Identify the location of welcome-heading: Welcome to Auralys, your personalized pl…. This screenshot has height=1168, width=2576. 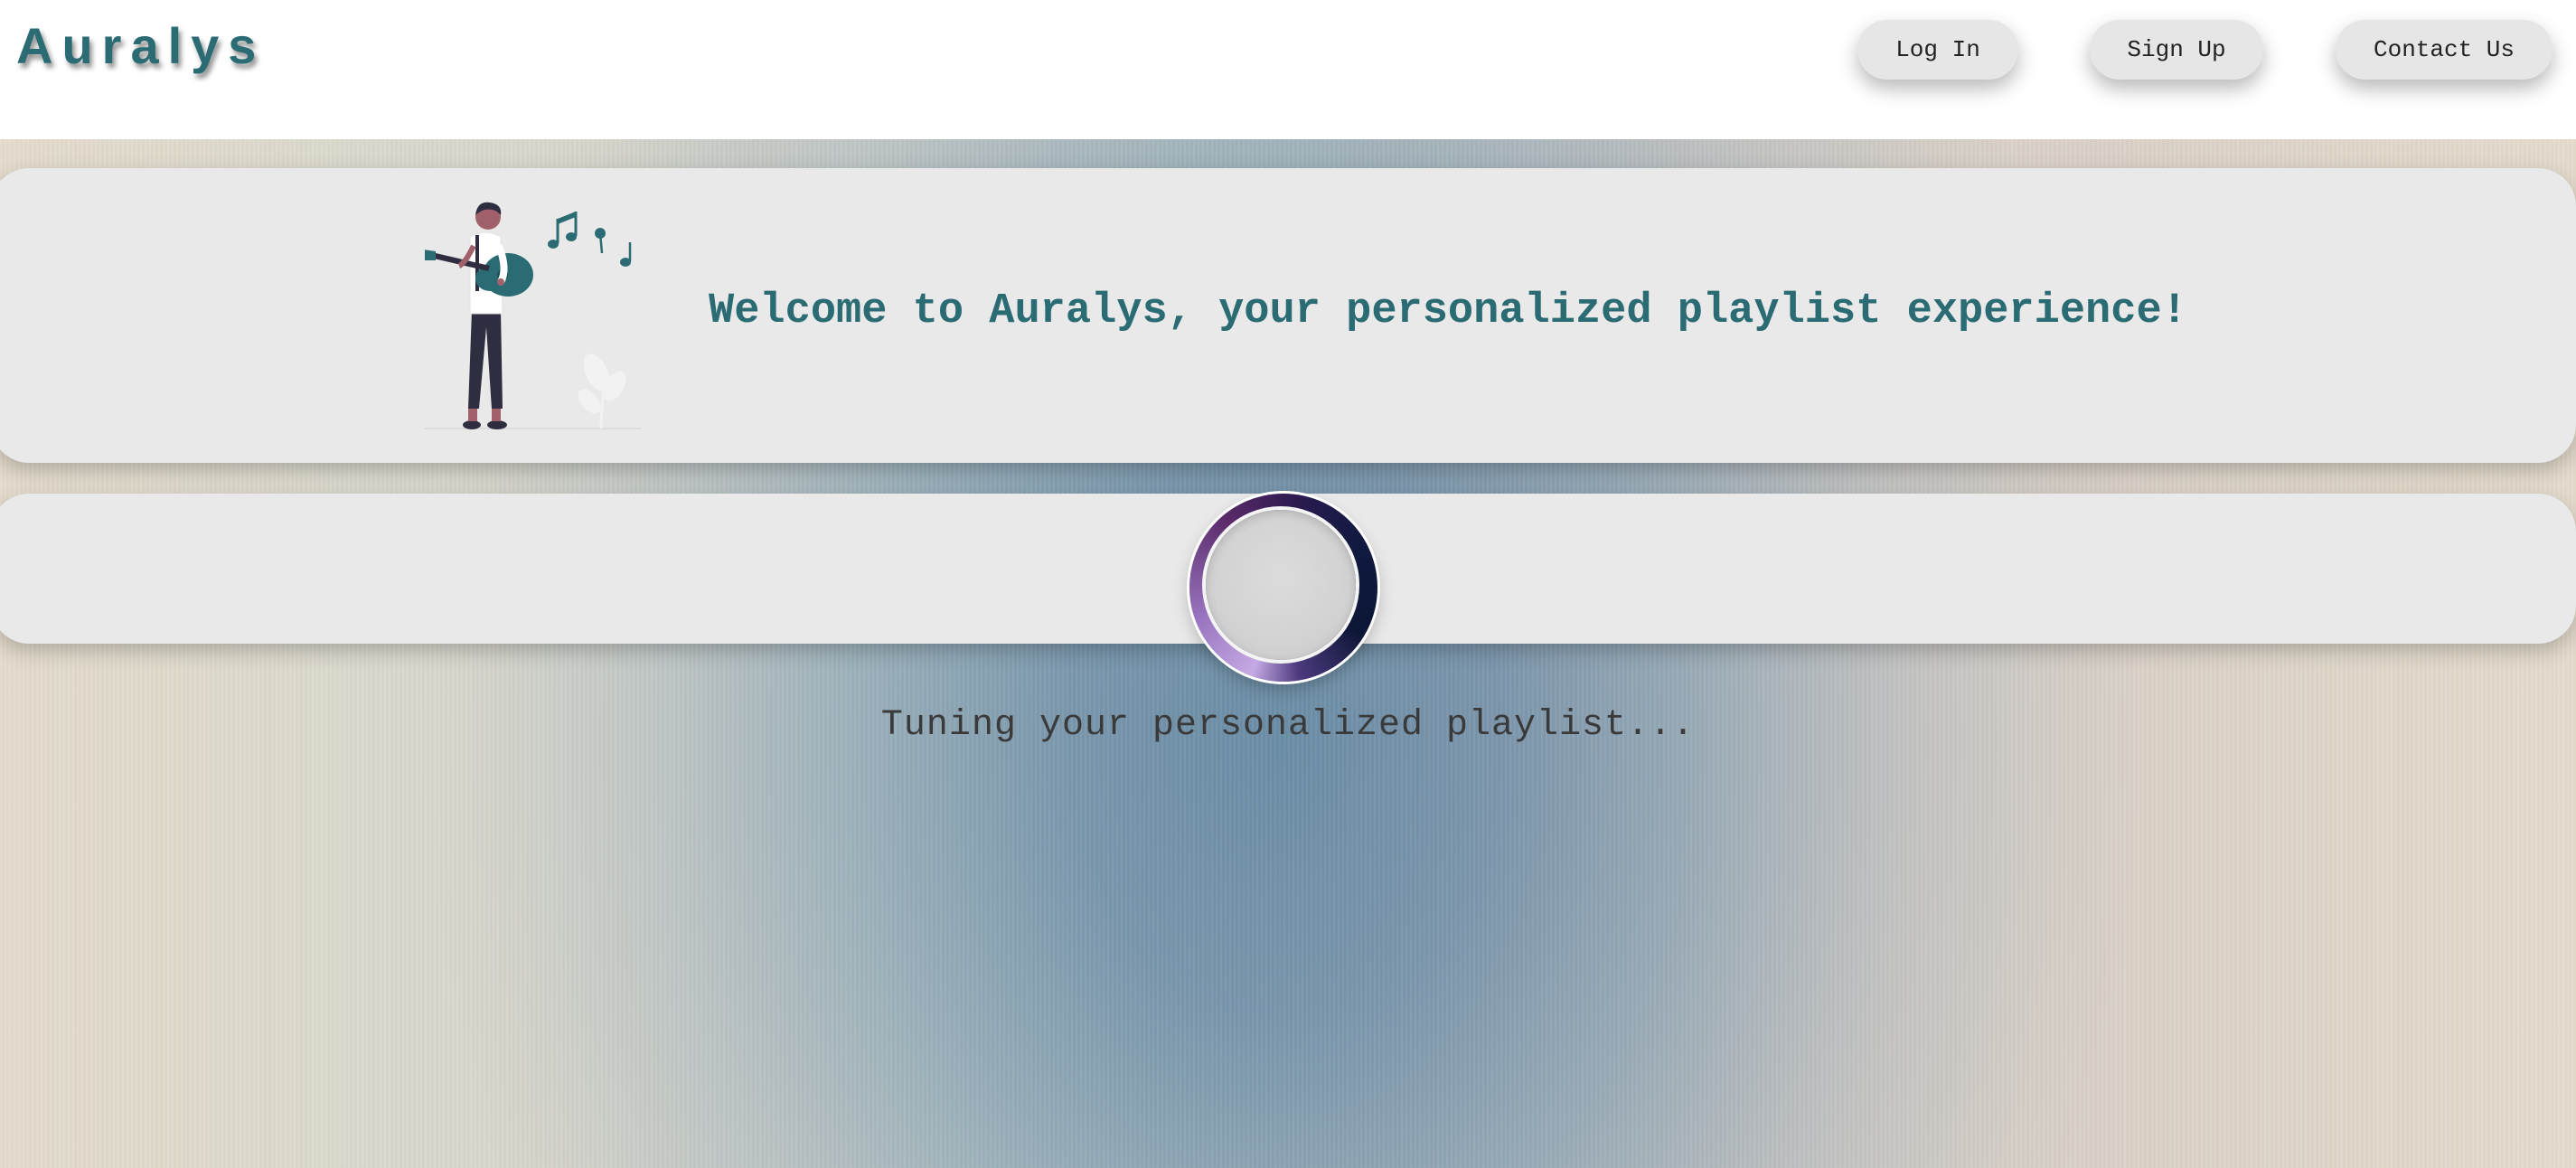
(1448, 311).